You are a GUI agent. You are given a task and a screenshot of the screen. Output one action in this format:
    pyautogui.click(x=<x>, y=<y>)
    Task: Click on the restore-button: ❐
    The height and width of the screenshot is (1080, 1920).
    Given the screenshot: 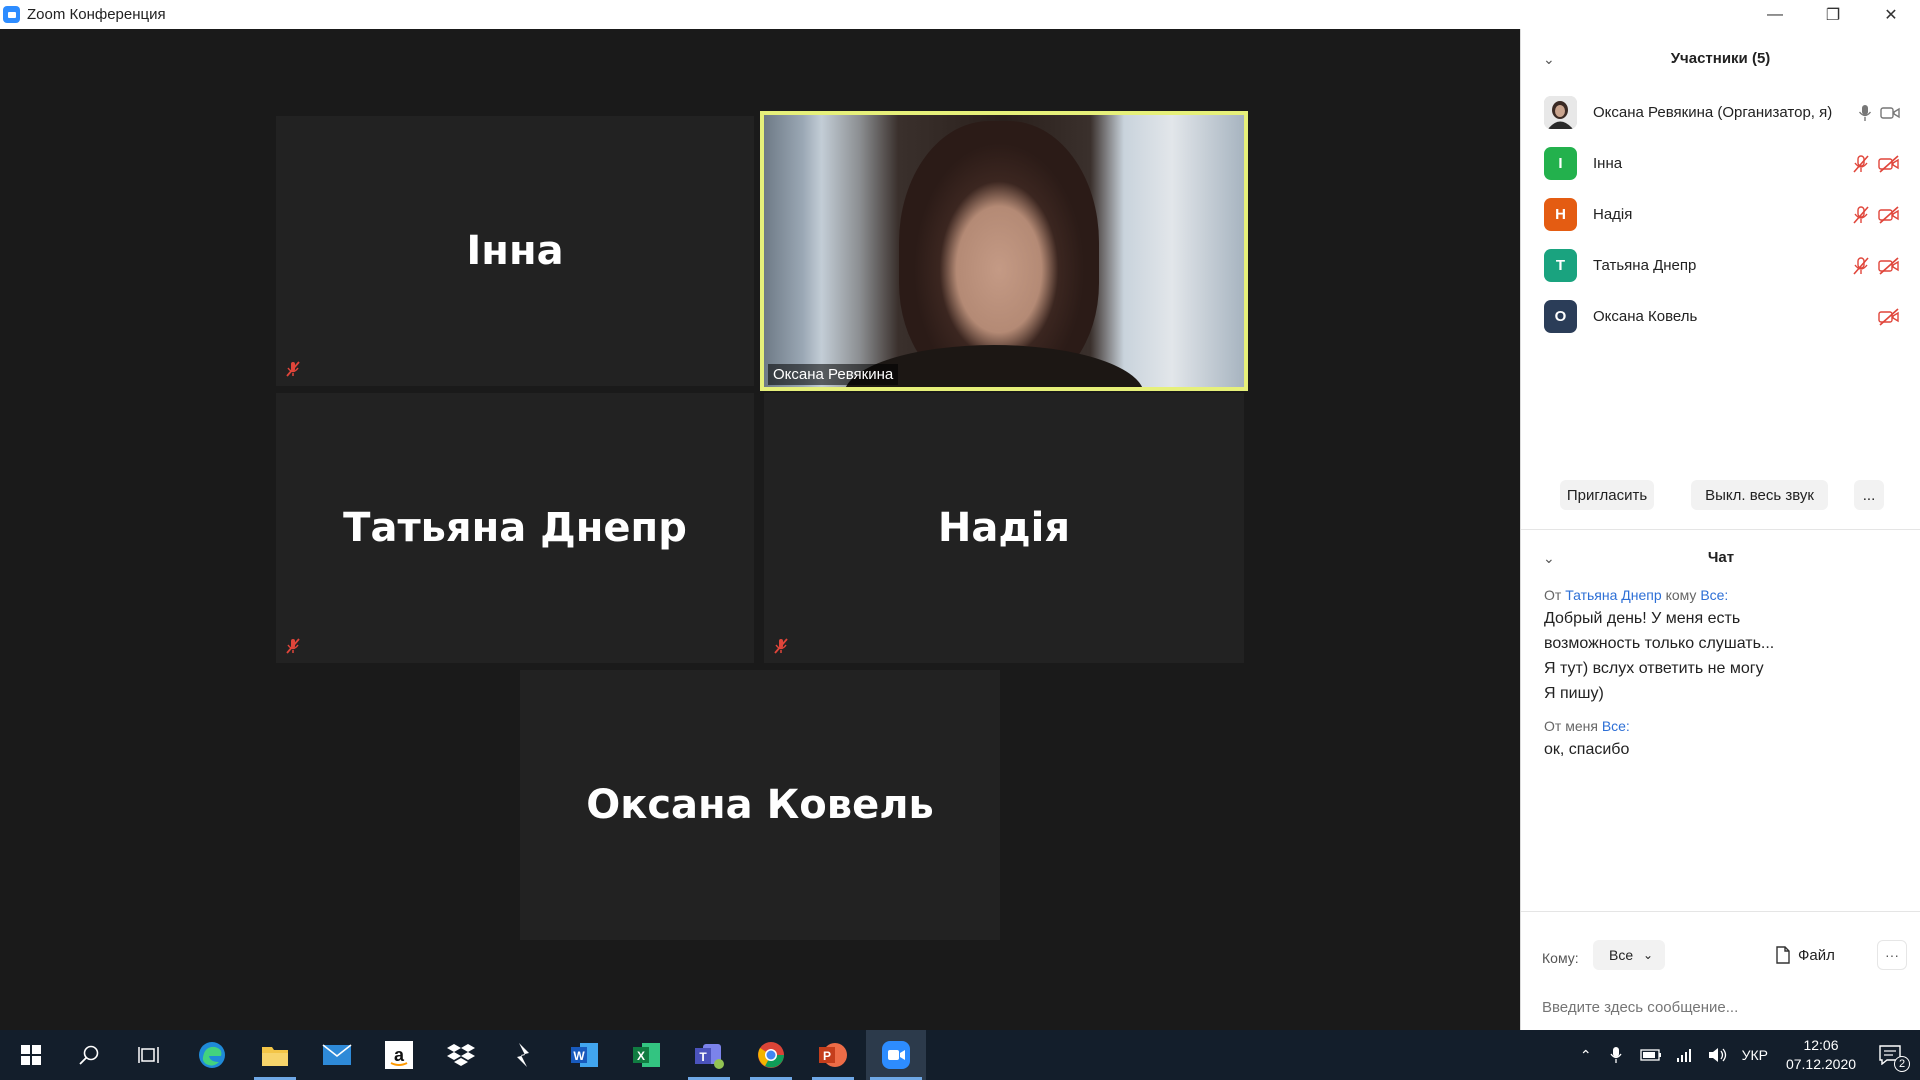 What is the action you would take?
    pyautogui.click(x=1833, y=14)
    